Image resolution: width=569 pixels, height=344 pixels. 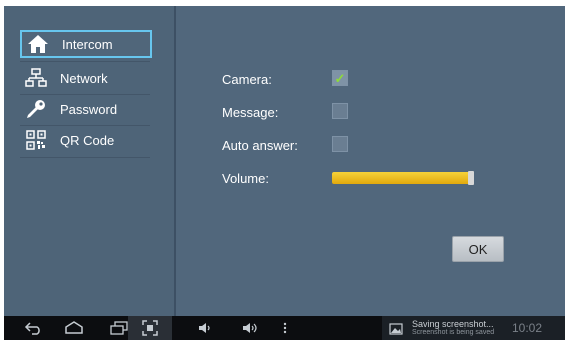 I want to click on check-icon: ✓, so click(x=340, y=78).